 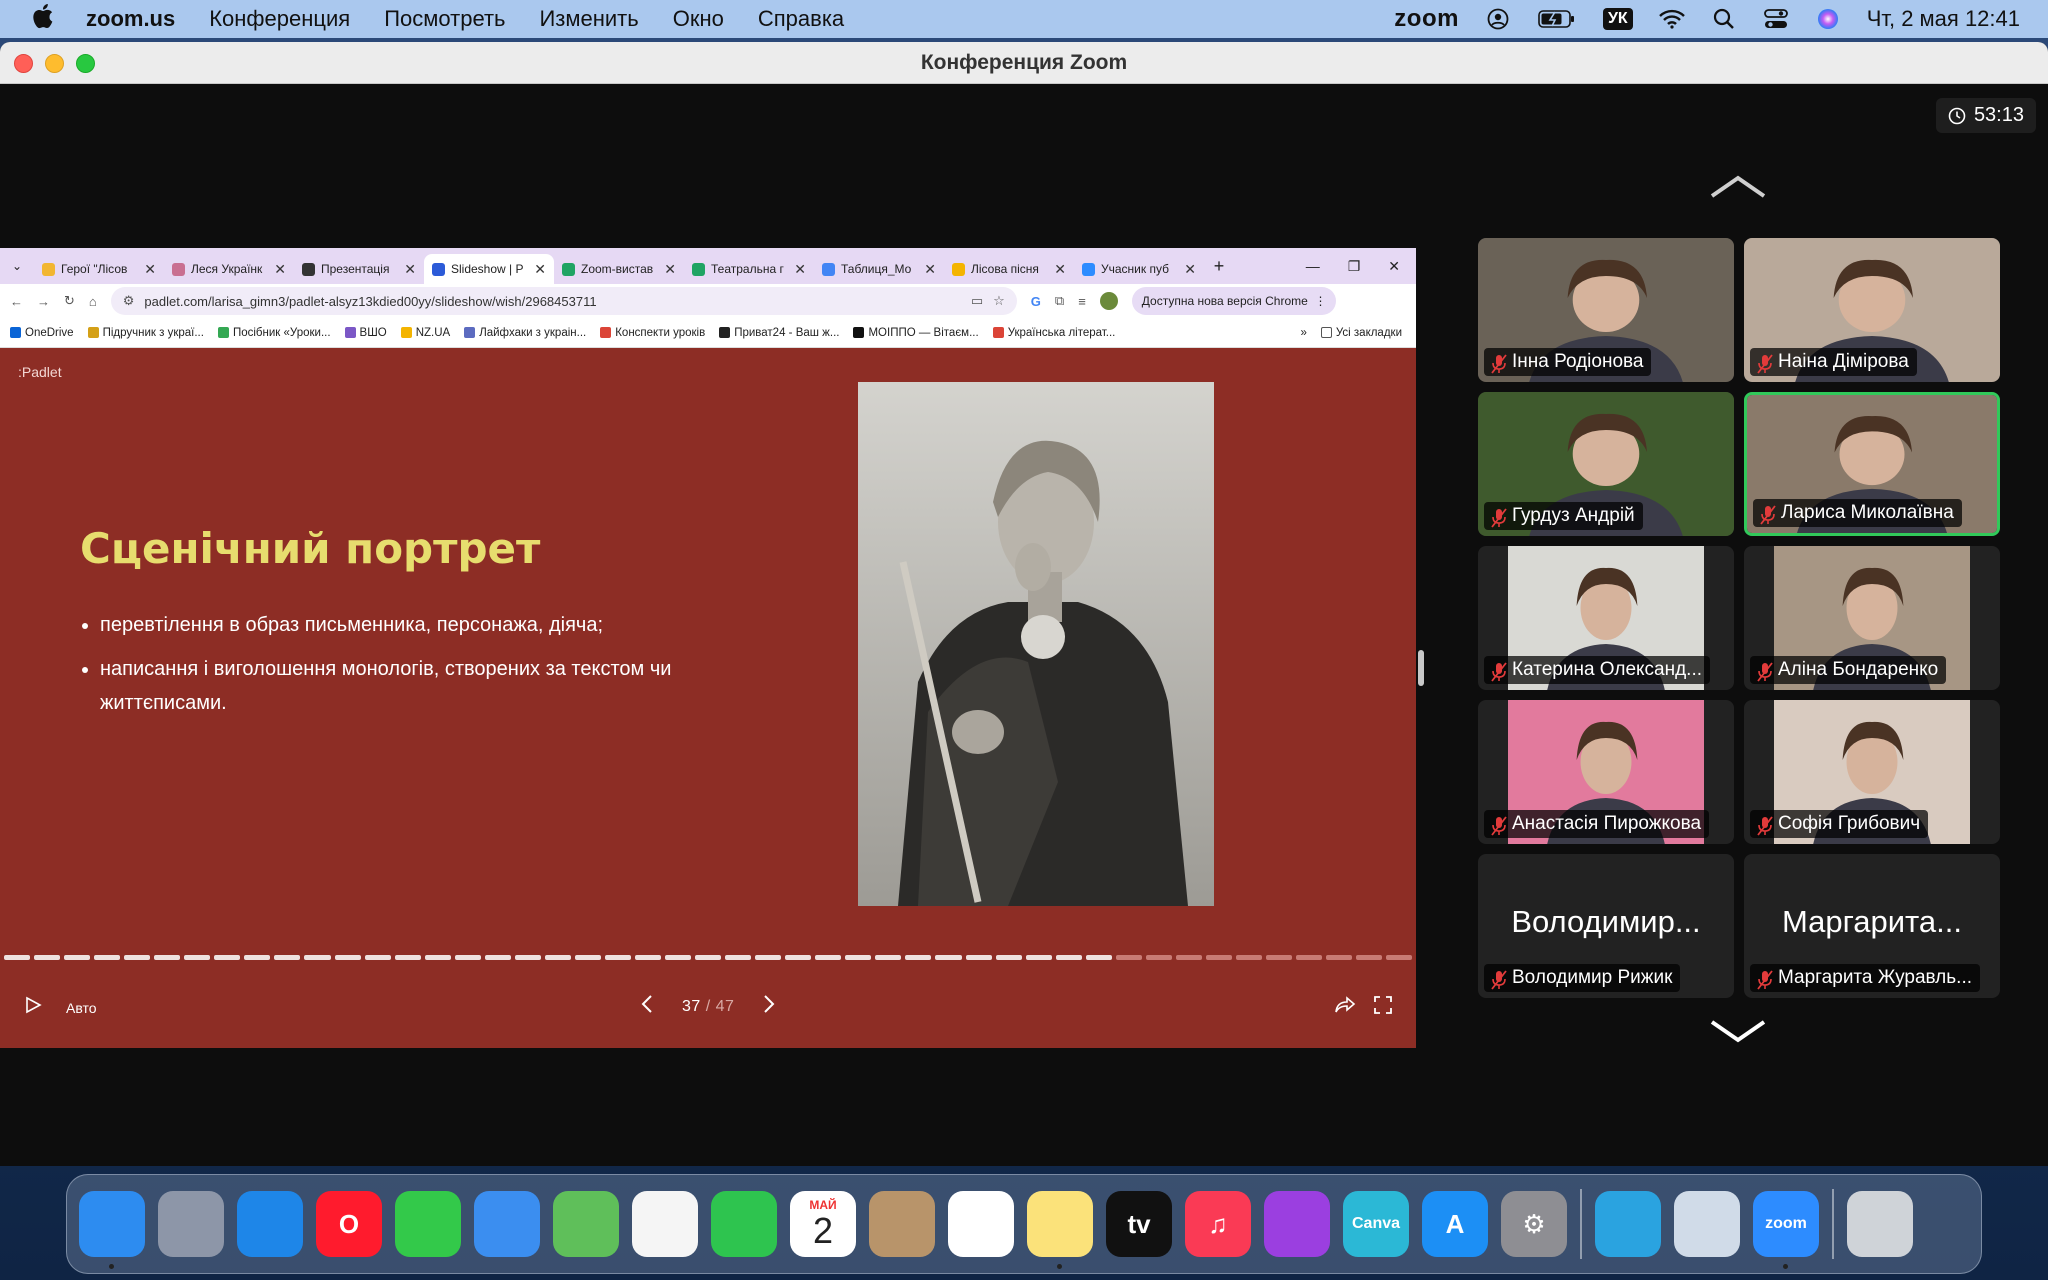 What do you see at coordinates (1557, 19) in the screenshot?
I see `battery-icon` at bounding box center [1557, 19].